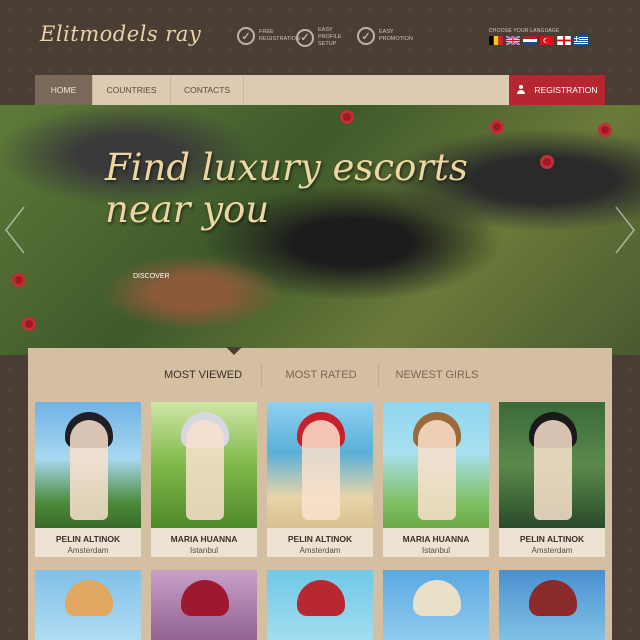  Describe the element at coordinates (15, 230) in the screenshot. I see `slider-prev-arrow-icon` at that location.